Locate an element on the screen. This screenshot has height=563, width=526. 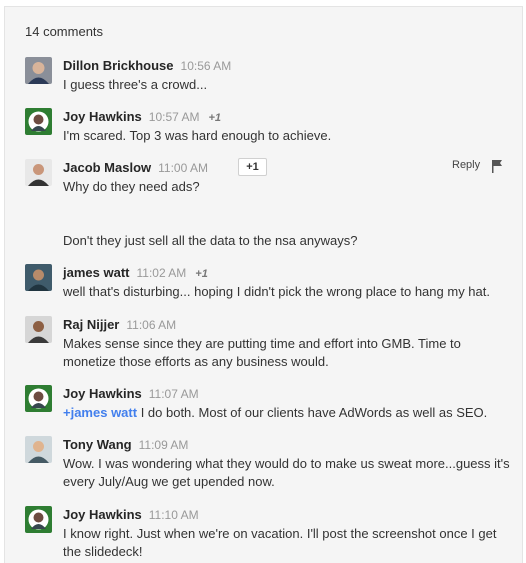
comment-header: Joy Hawkins 10:57 AM +1 is located at coordinates (142, 116).